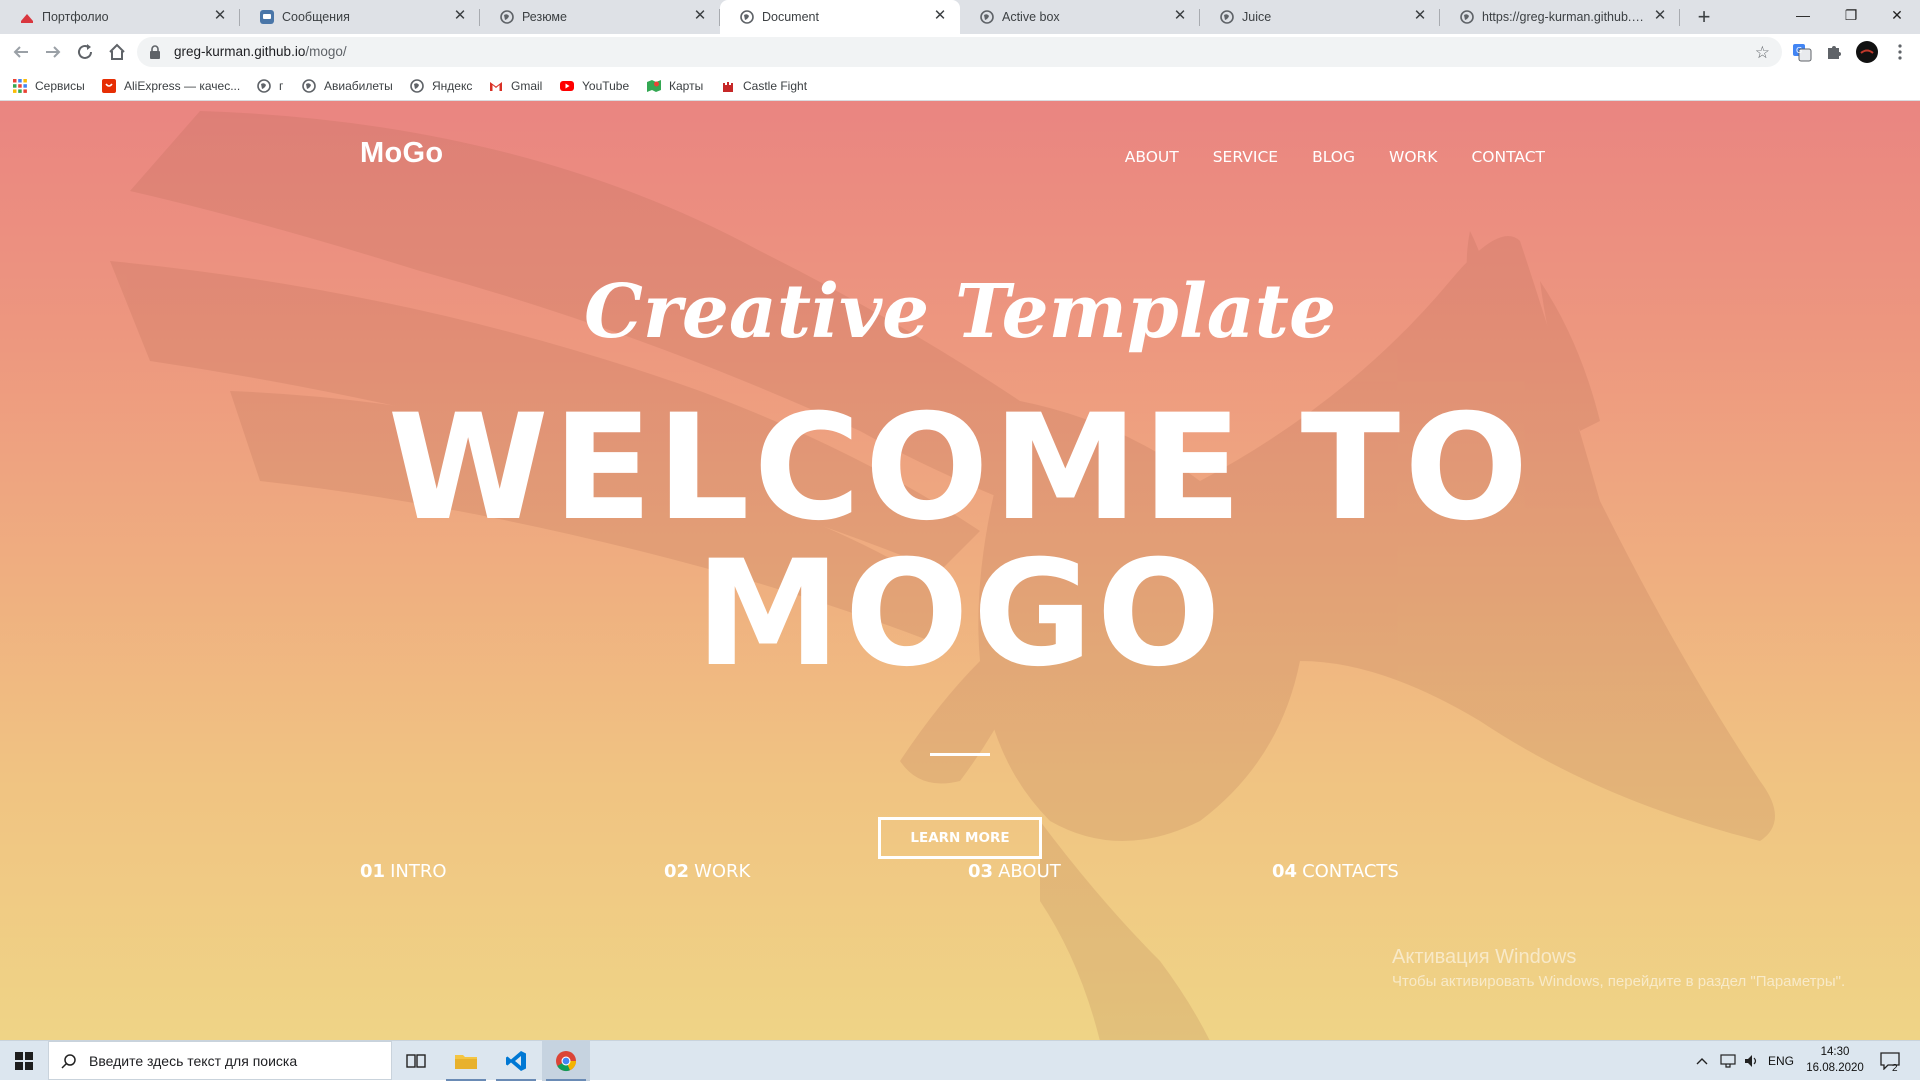 The image size is (1920, 1081). Describe the element at coordinates (155, 52) in the screenshot. I see `lock-icon` at that location.